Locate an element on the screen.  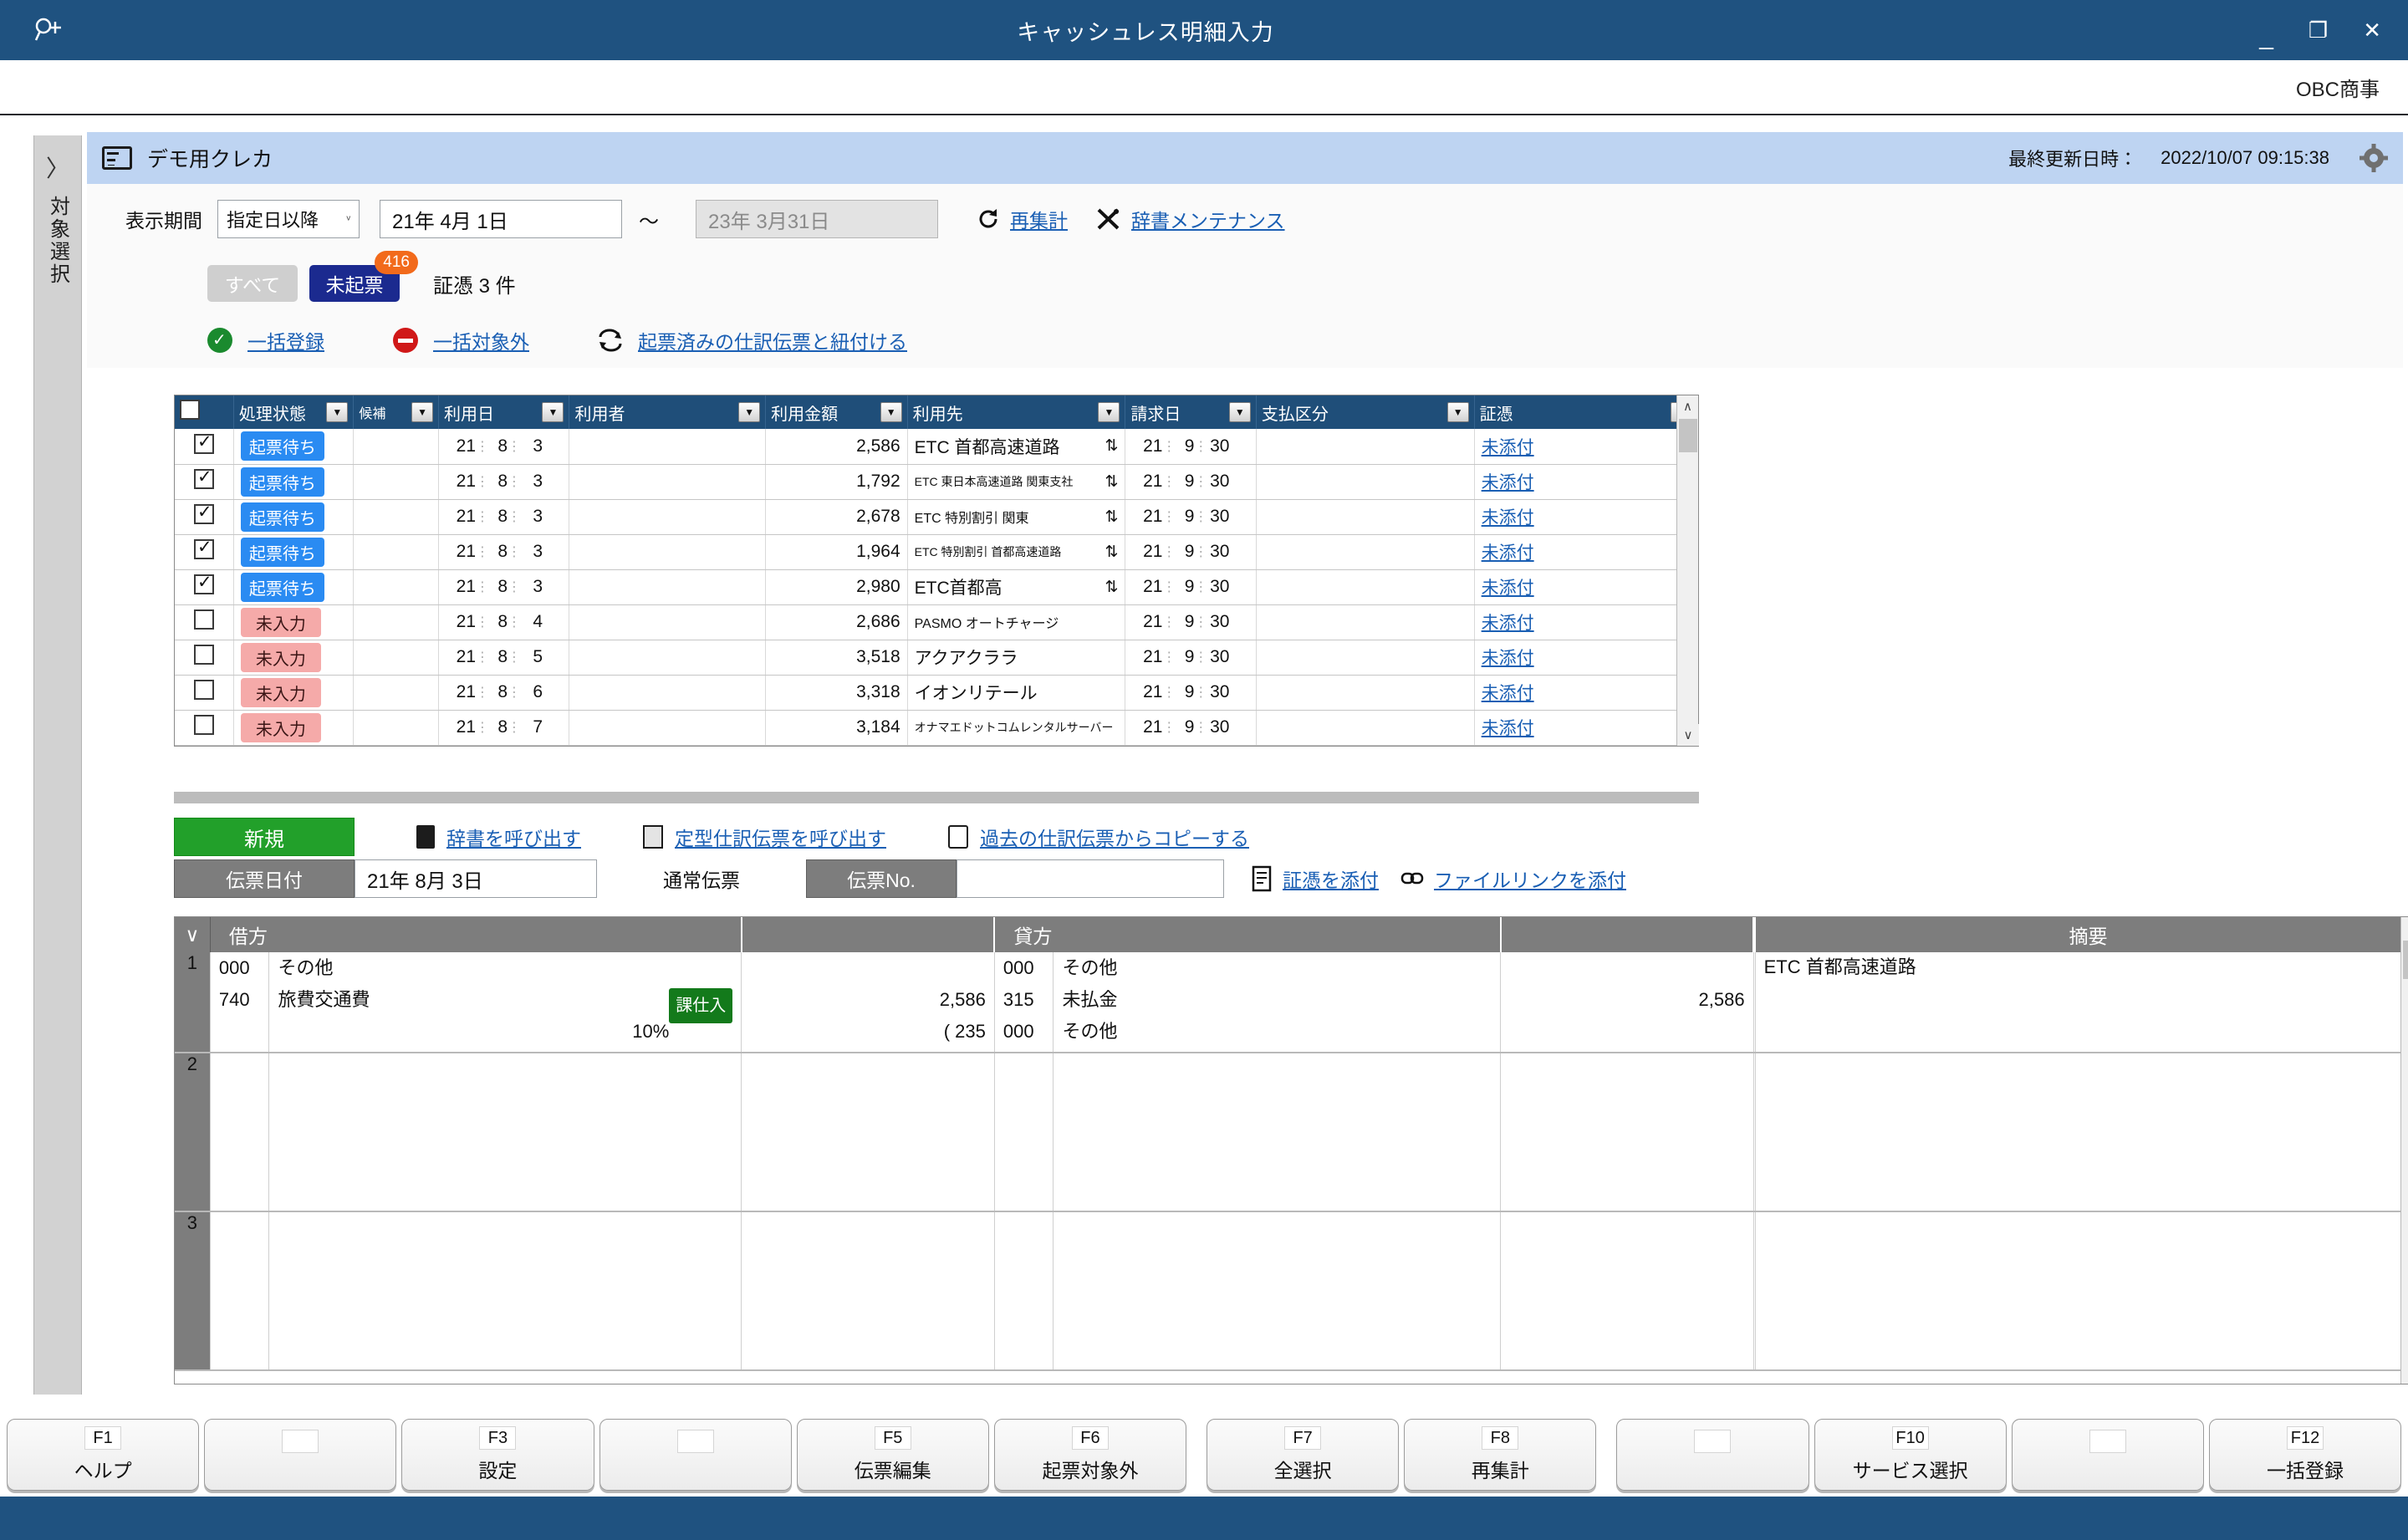
journal-summary is located at coordinates (2081, 1291).